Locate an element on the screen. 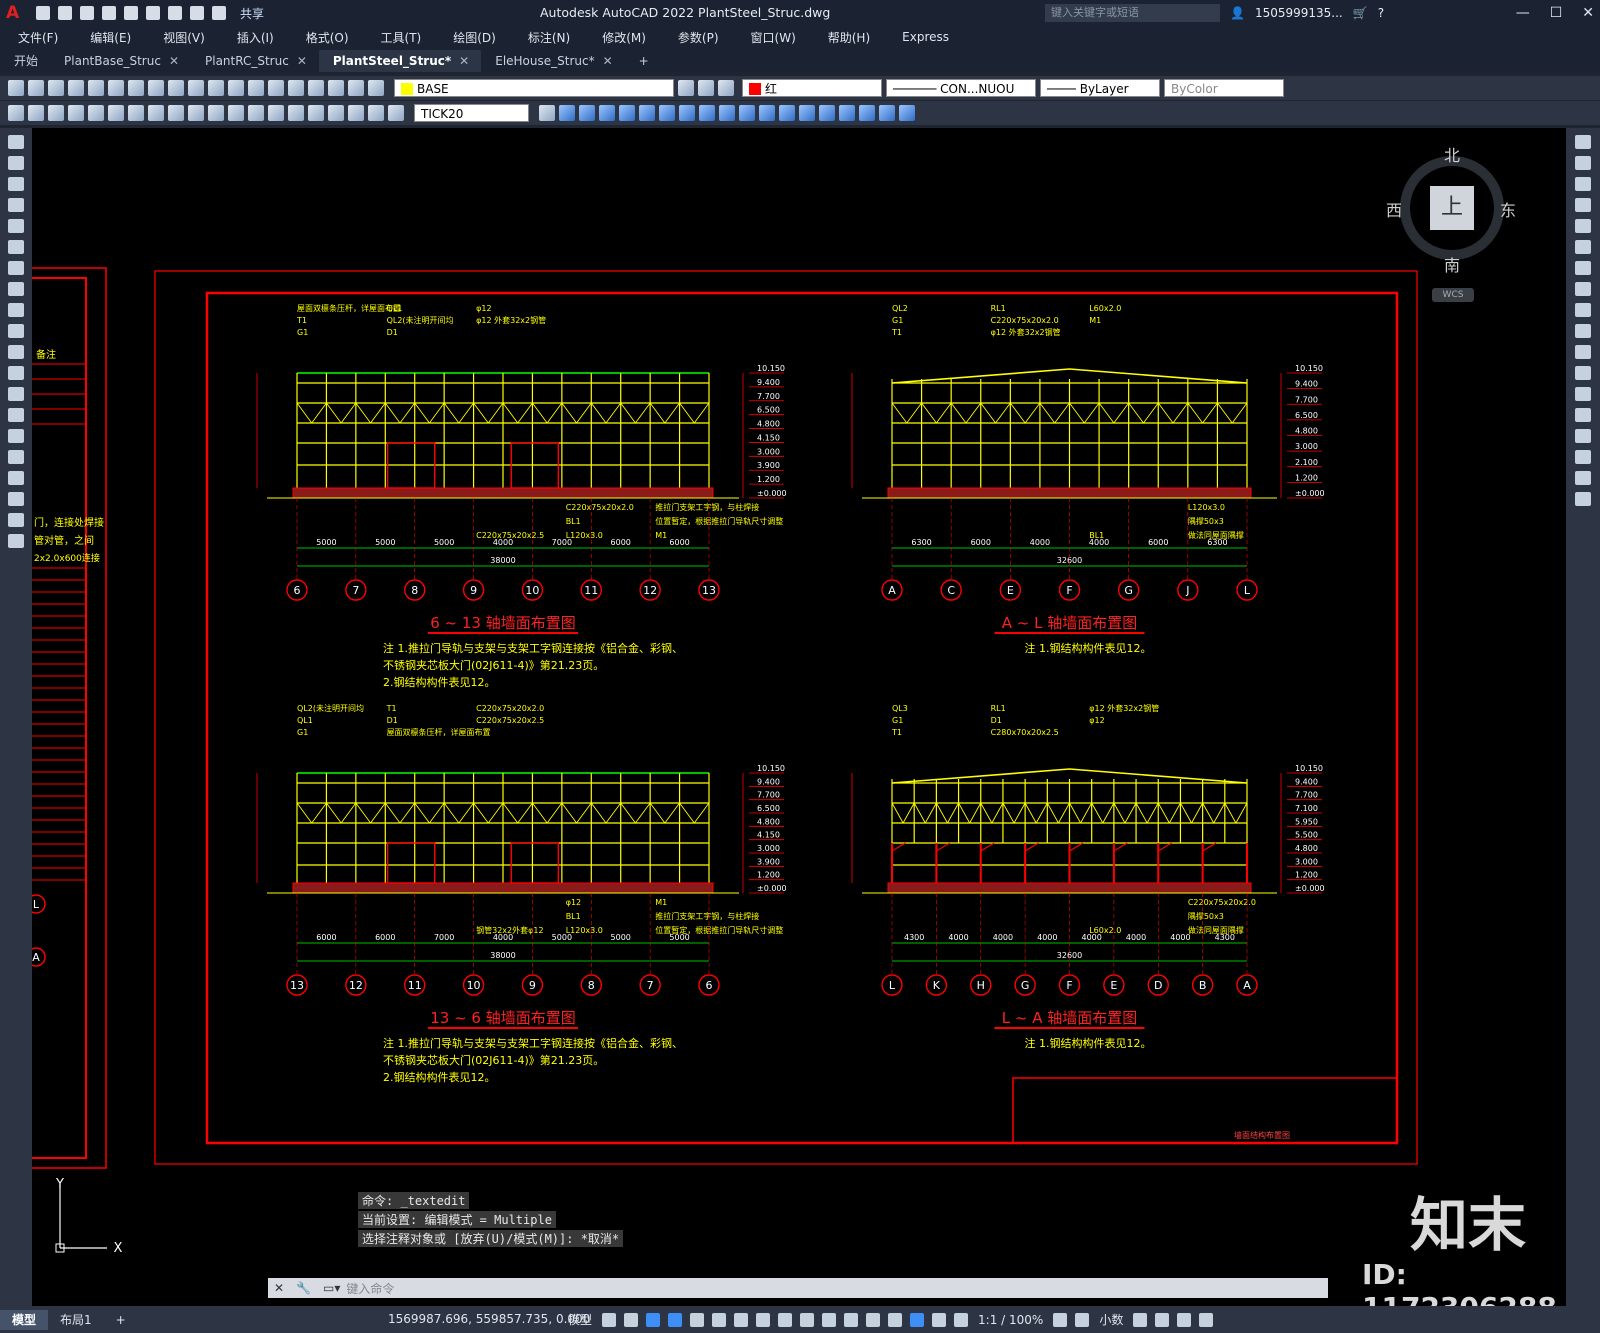 The width and height of the screenshot is (1600, 1333). jogged-icon is located at coordinates (116, 113).